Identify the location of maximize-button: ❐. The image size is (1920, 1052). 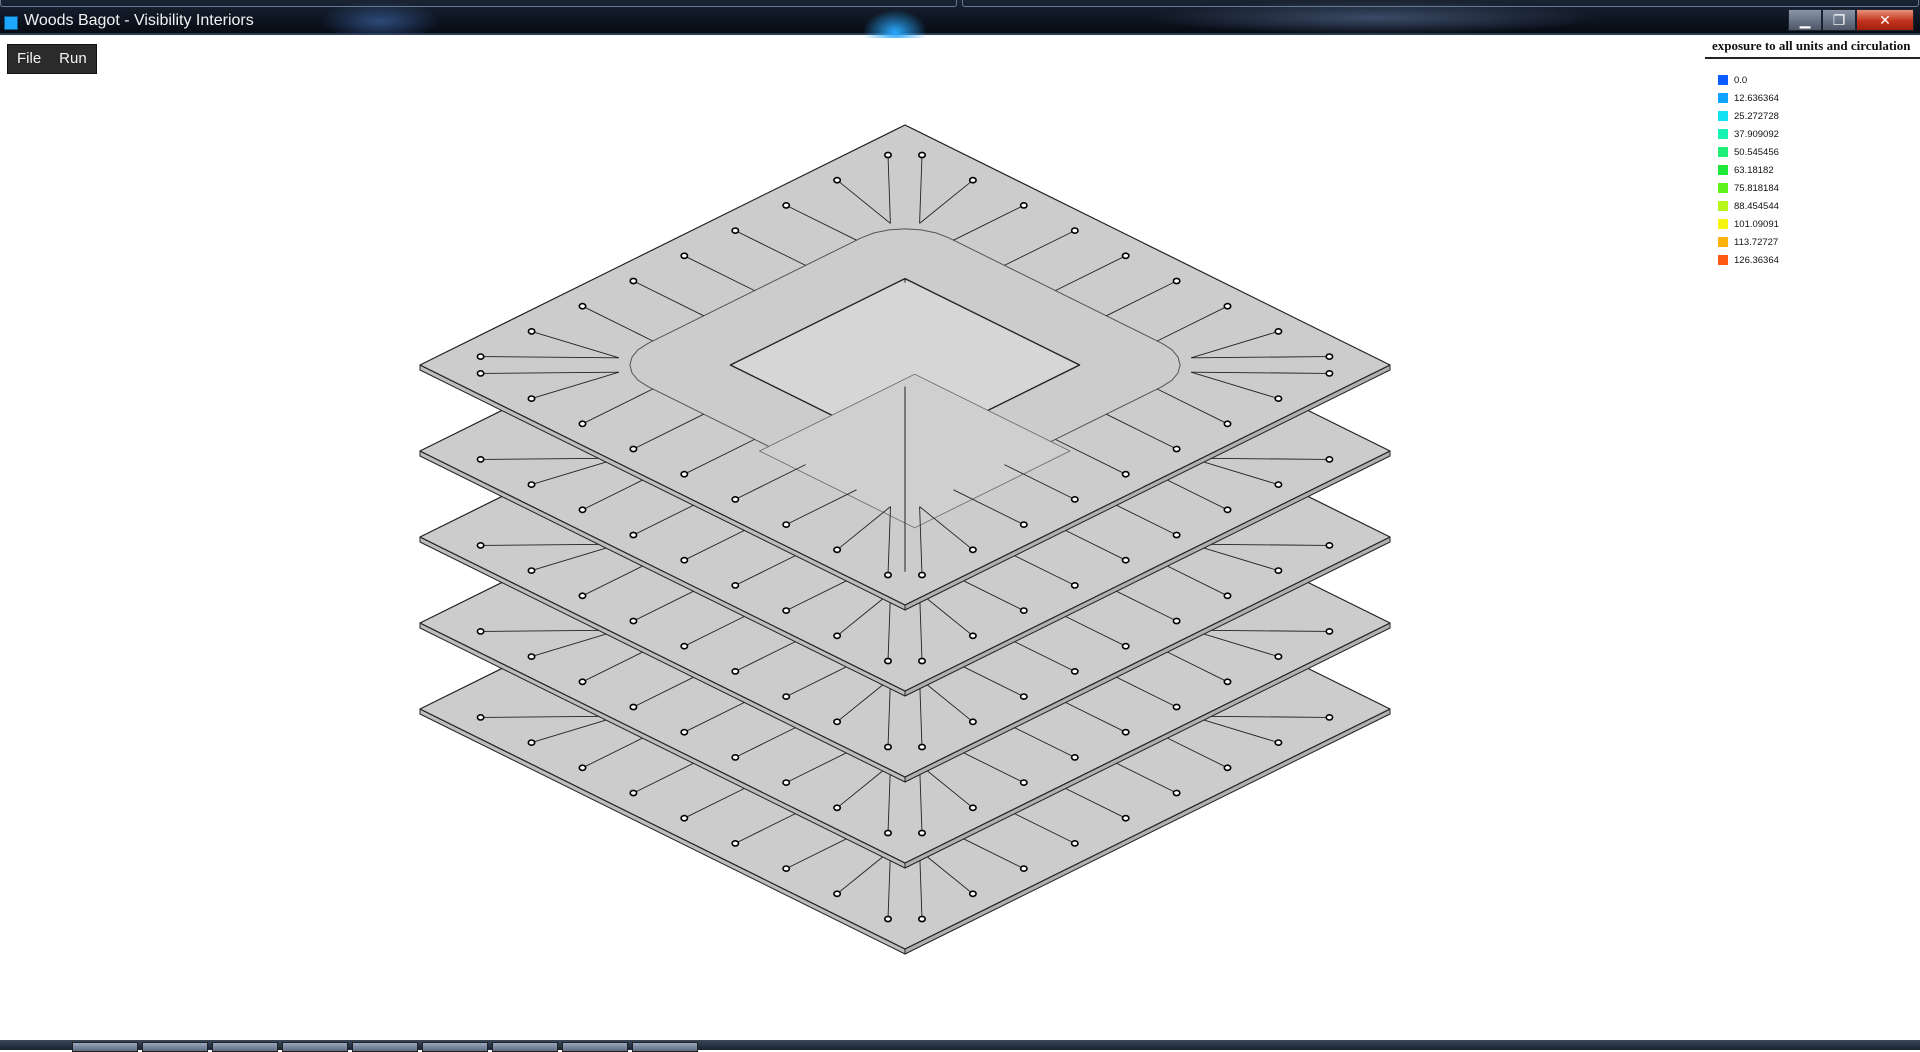
(1839, 20).